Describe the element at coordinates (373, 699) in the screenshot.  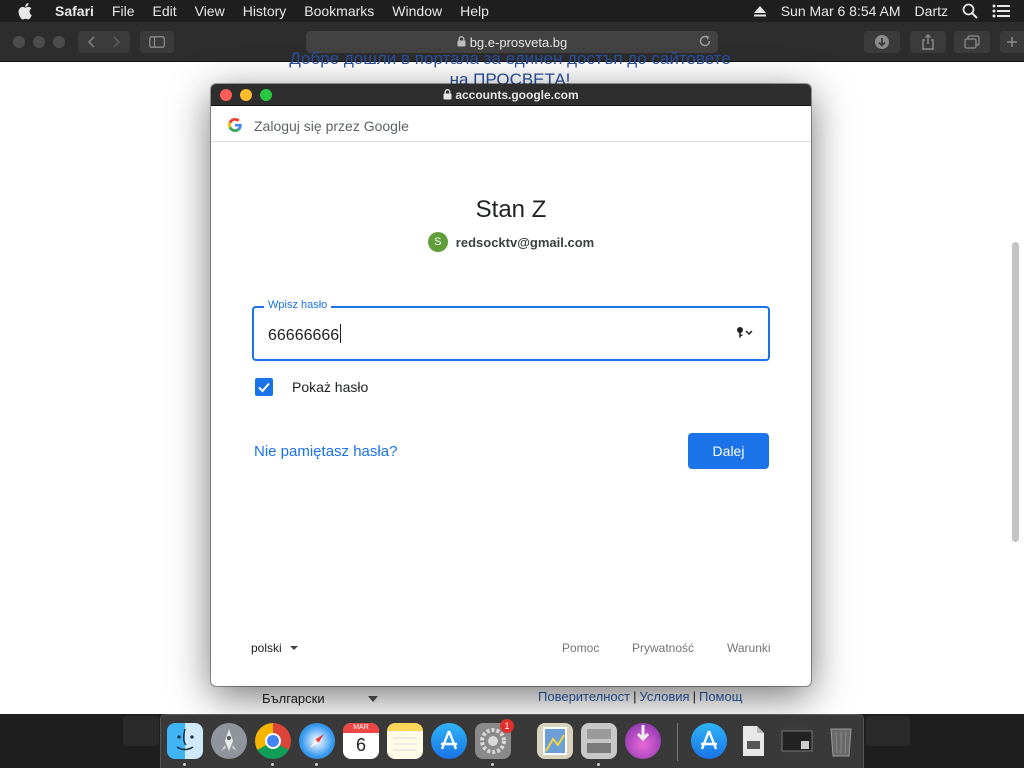
I see `background-language-caret-icon` at that location.